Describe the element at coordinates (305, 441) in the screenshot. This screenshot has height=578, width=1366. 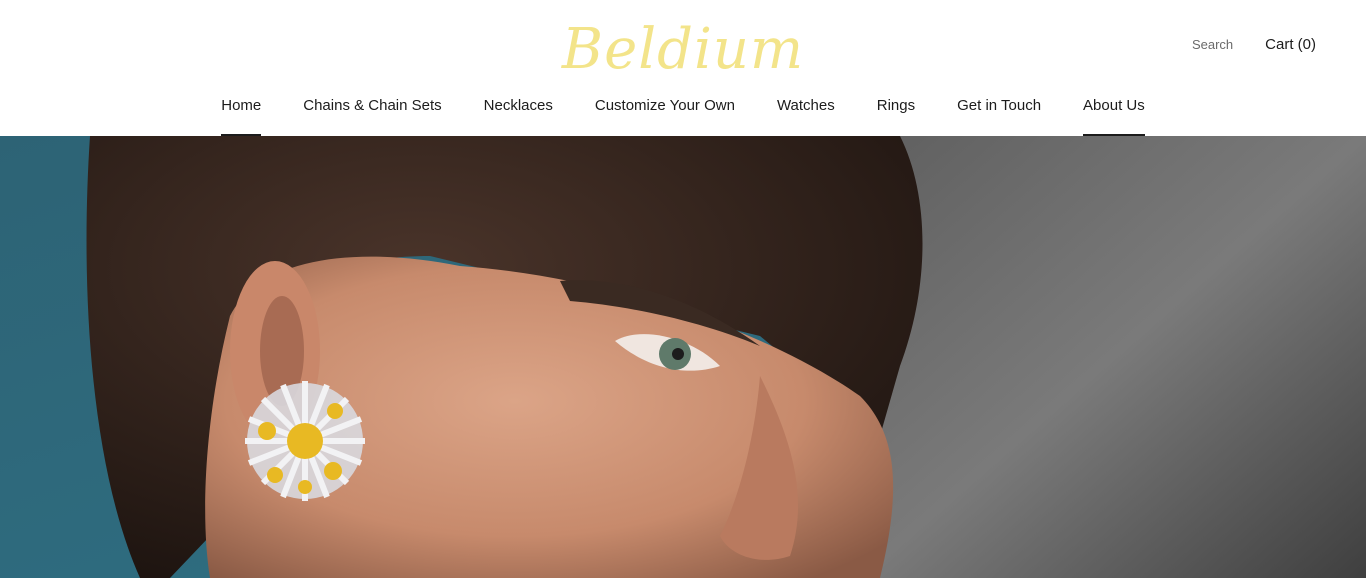
I see `hero-earring` at that location.